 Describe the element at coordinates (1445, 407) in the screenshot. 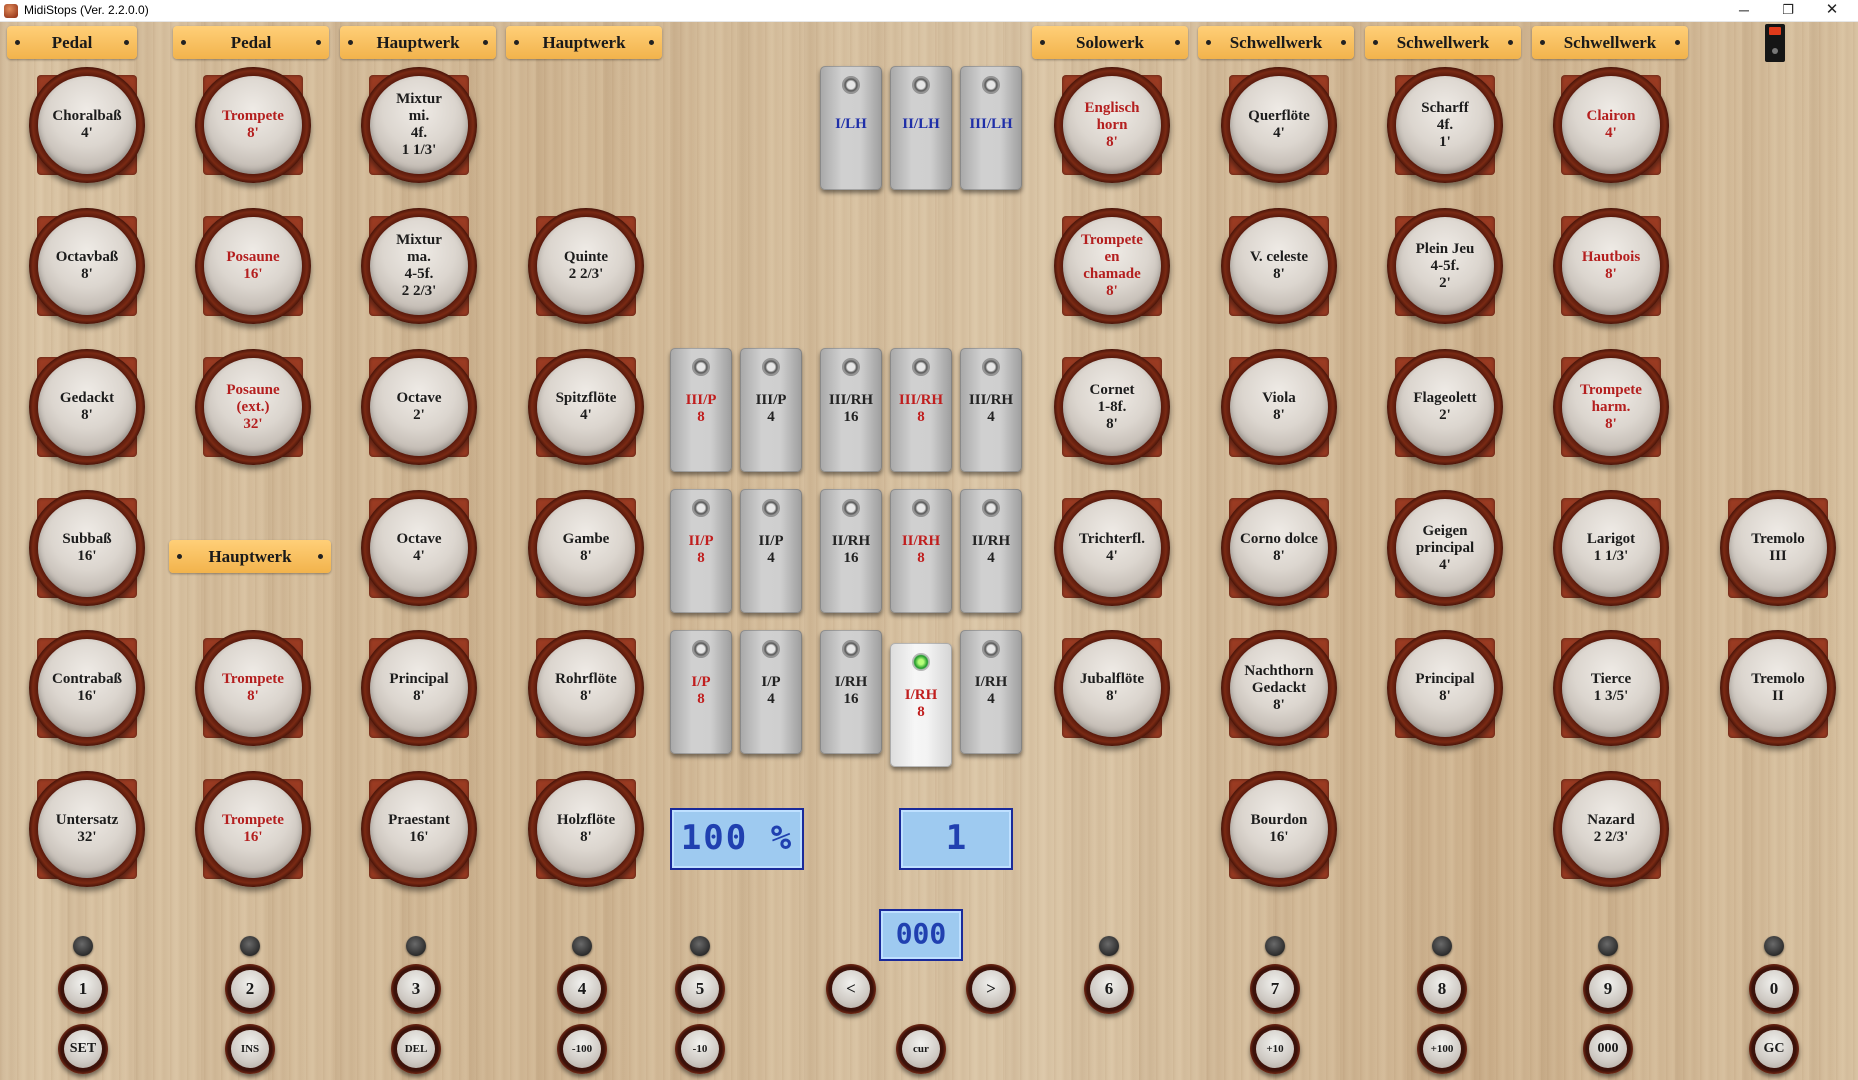

I see `stop-knob: Flageolett 2'` at that location.